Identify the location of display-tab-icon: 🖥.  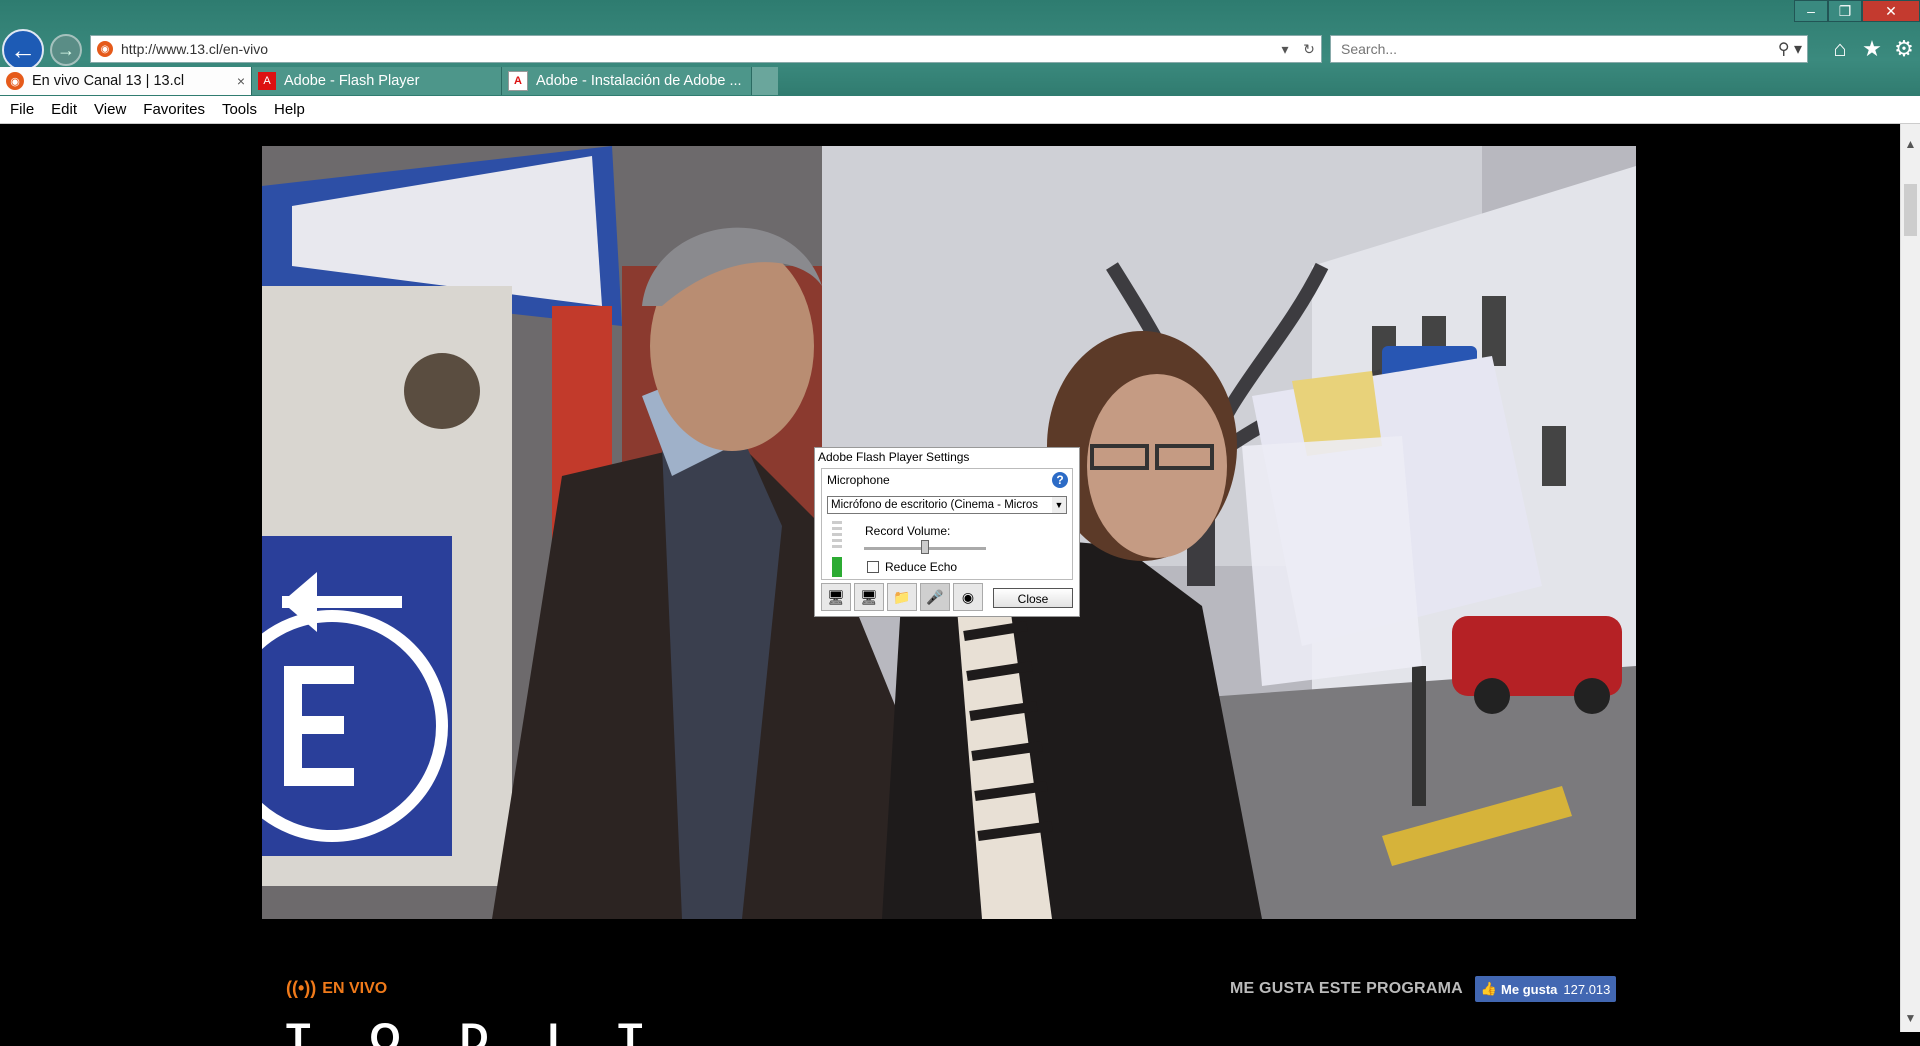
(869, 597).